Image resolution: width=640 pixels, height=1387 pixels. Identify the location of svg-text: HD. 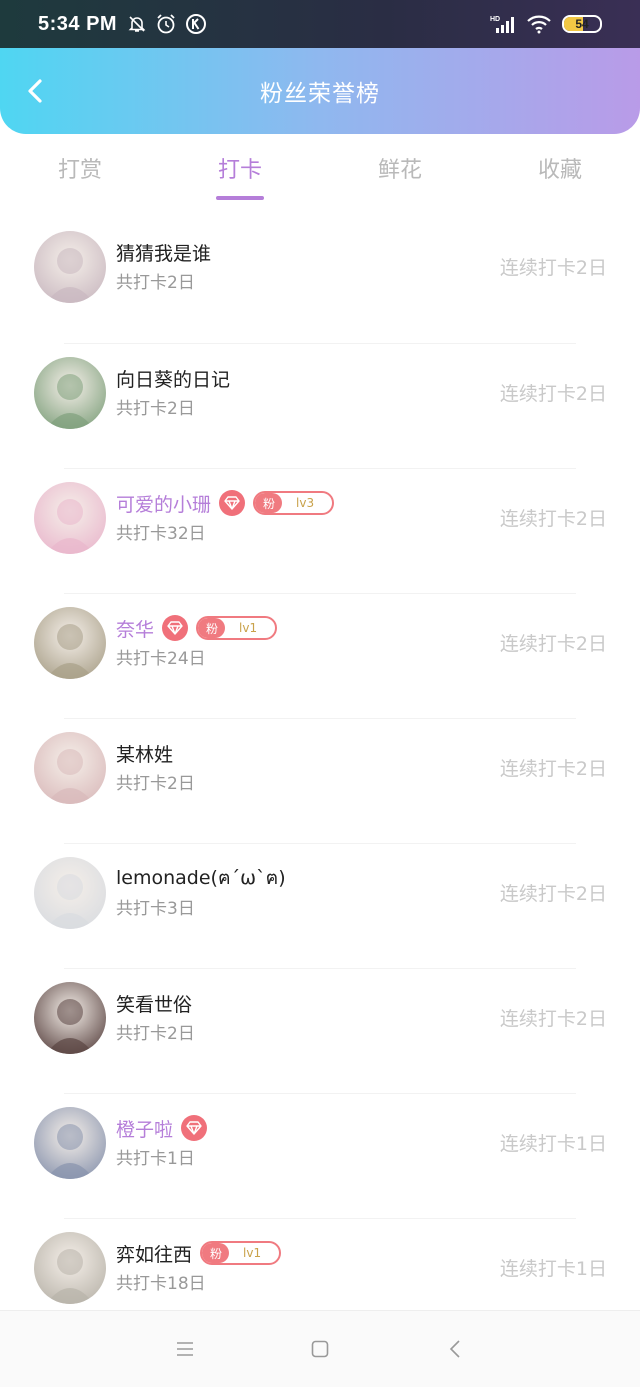
(495, 19).